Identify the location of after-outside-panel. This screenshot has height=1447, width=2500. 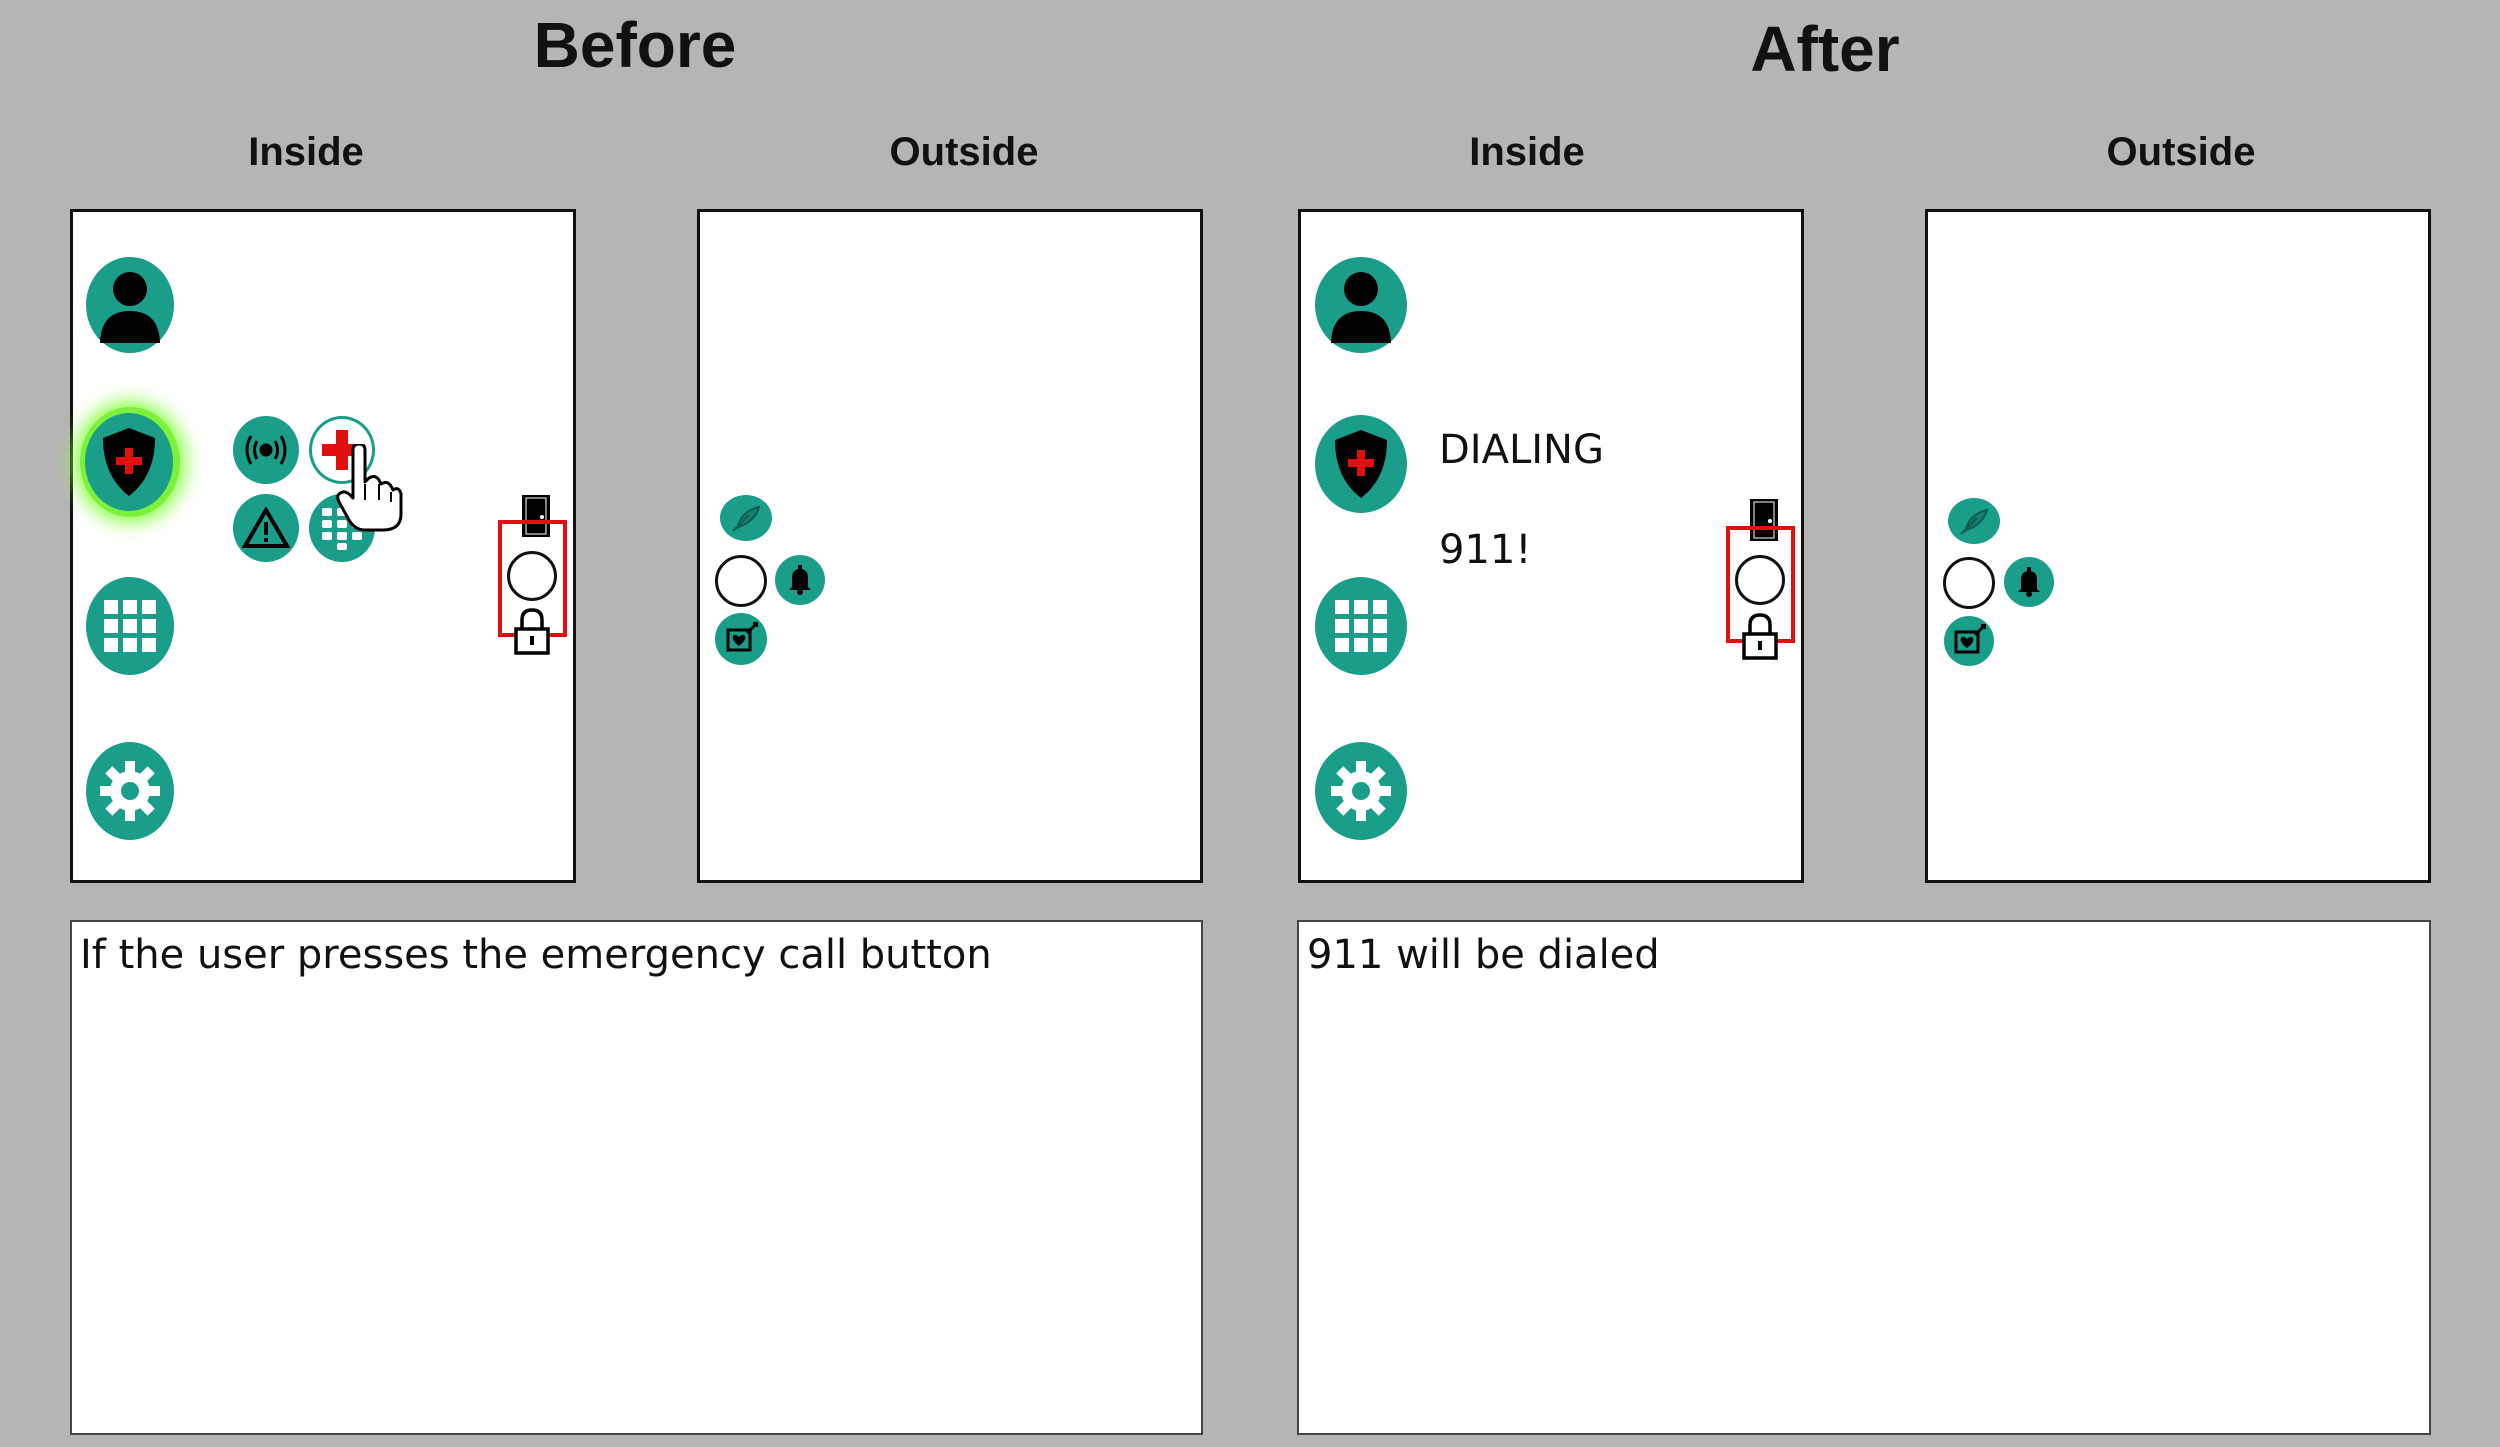
(2178, 546).